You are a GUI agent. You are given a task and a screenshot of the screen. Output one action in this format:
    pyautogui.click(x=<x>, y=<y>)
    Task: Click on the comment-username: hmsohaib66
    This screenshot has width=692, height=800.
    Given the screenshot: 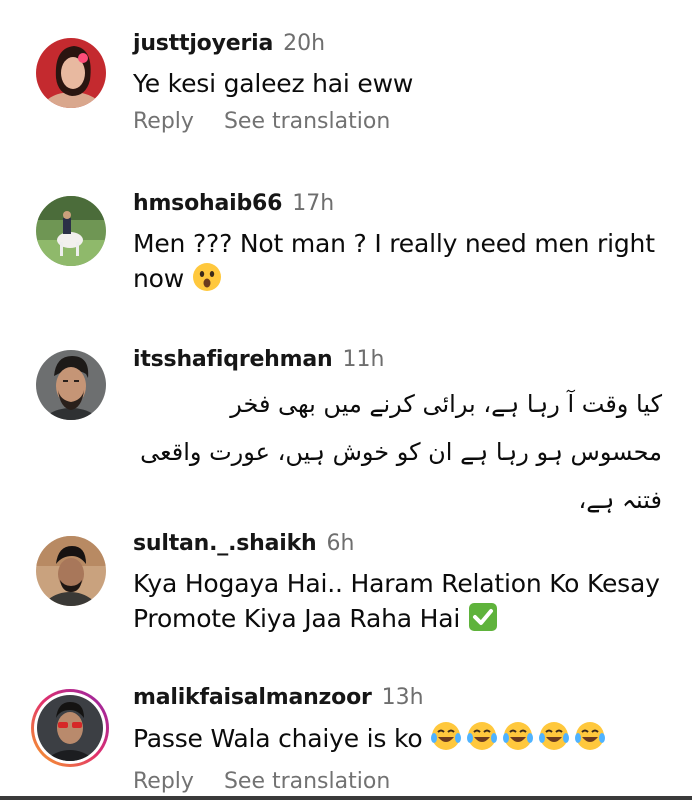 What is the action you would take?
    pyautogui.click(x=207, y=203)
    